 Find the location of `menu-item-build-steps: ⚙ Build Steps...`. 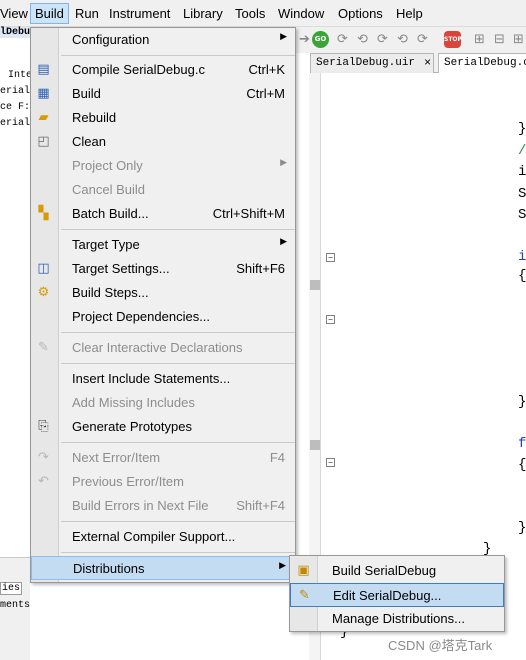

menu-item-build-steps: ⚙ Build Steps... is located at coordinates (163, 293).